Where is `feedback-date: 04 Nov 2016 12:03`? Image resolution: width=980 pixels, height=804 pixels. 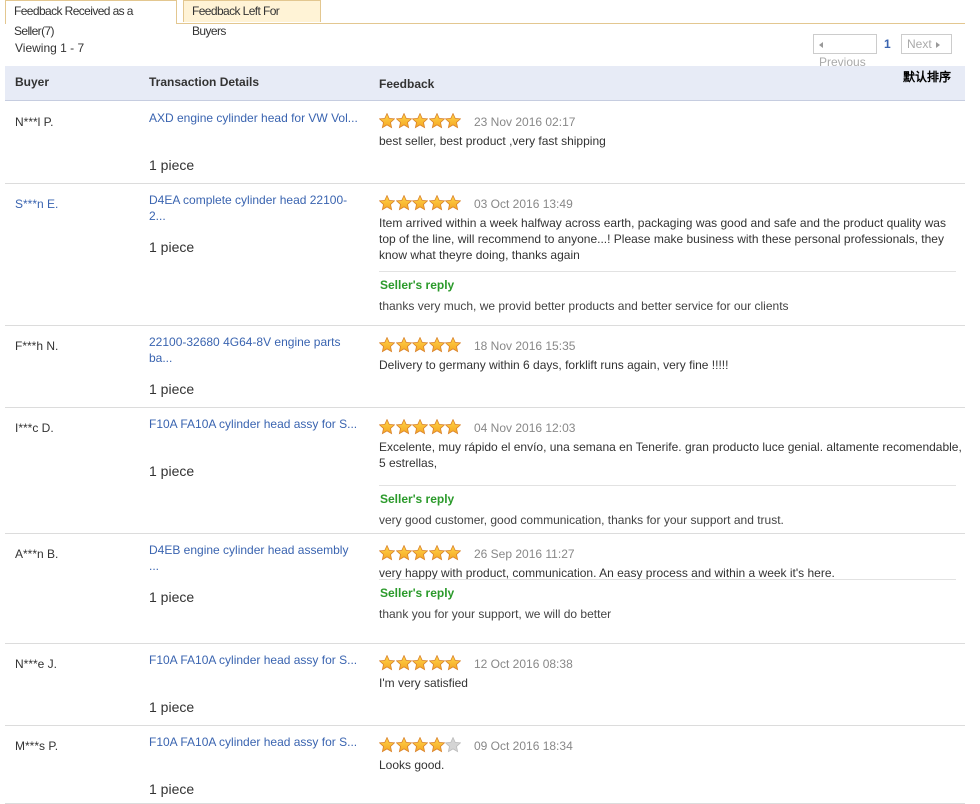 feedback-date: 04 Nov 2016 12:03 is located at coordinates (525, 428).